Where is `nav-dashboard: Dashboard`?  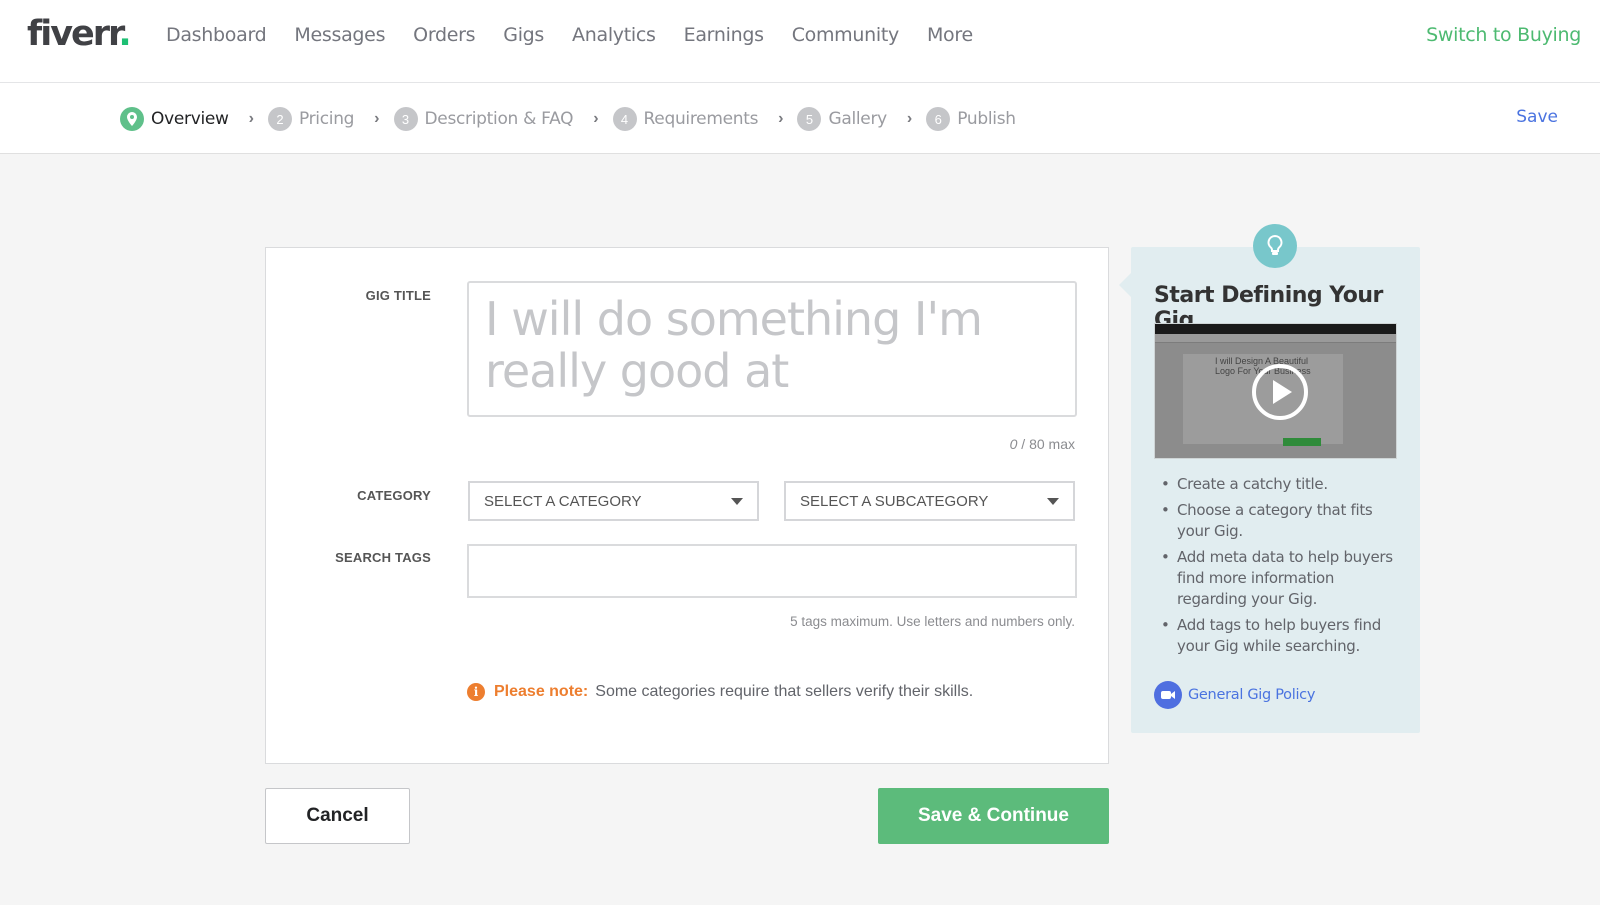
nav-dashboard: Dashboard is located at coordinates (216, 35).